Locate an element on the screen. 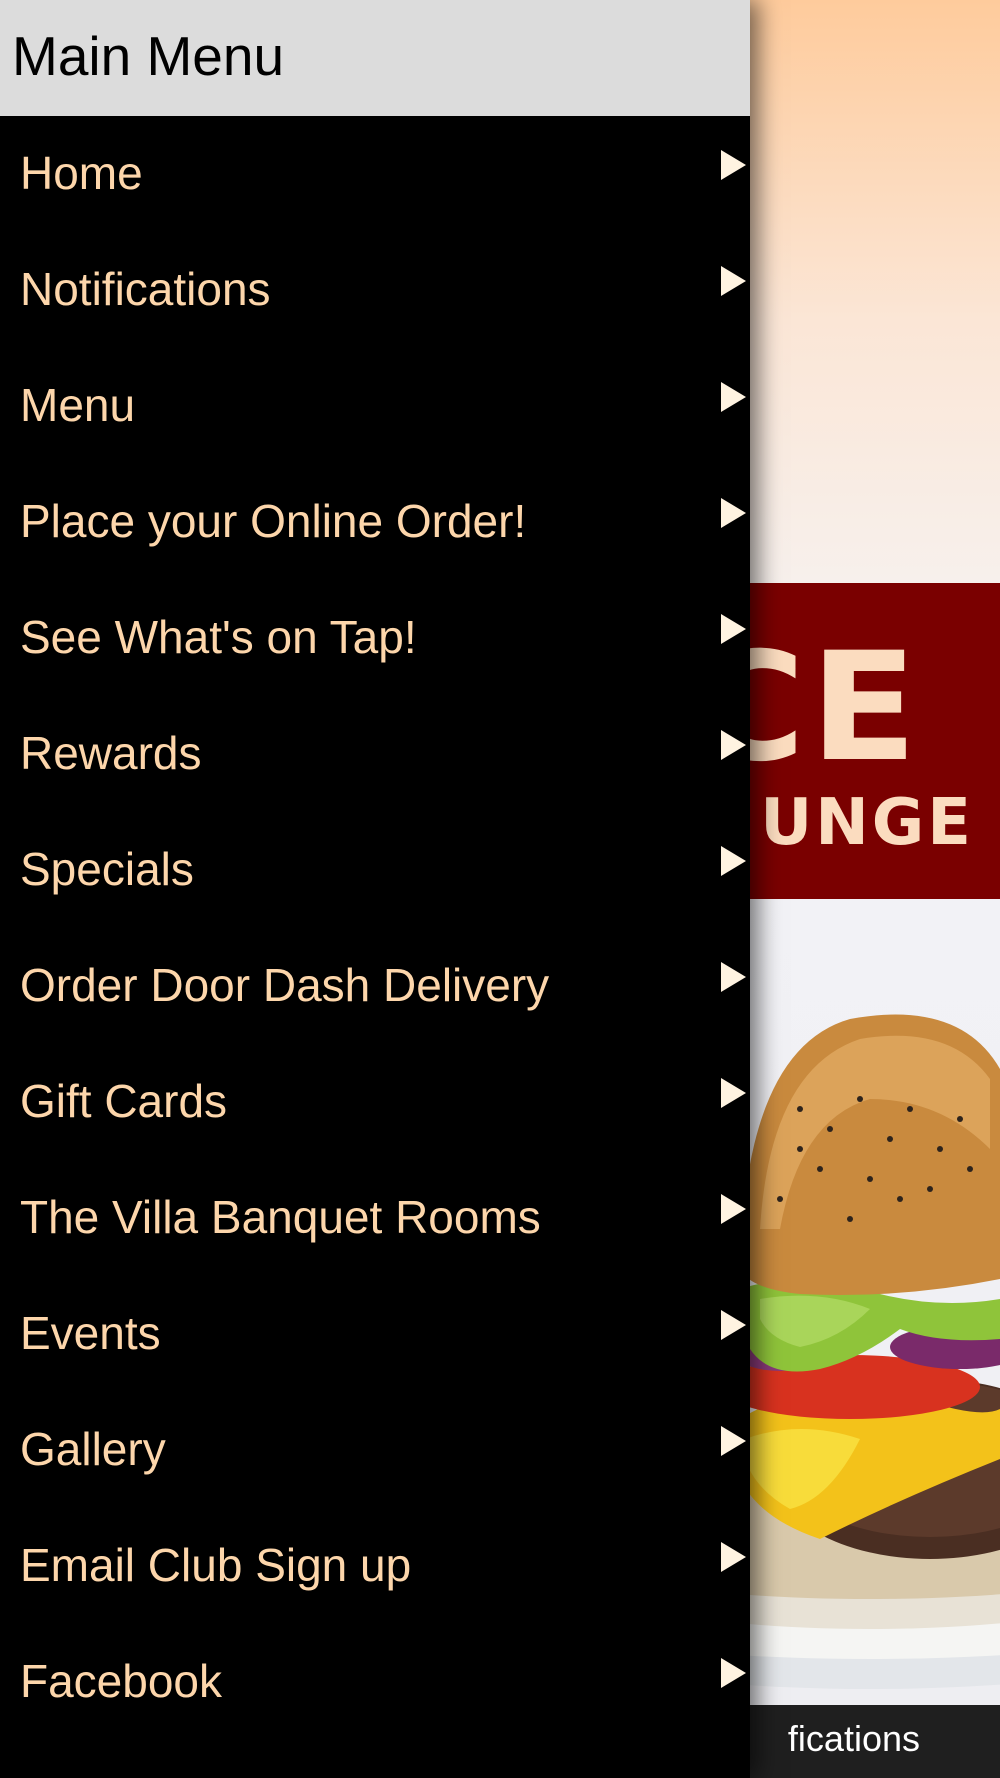 This screenshot has width=1000, height=1778. menu-item-on-tap: See What's on Tap! is located at coordinates (375, 638).